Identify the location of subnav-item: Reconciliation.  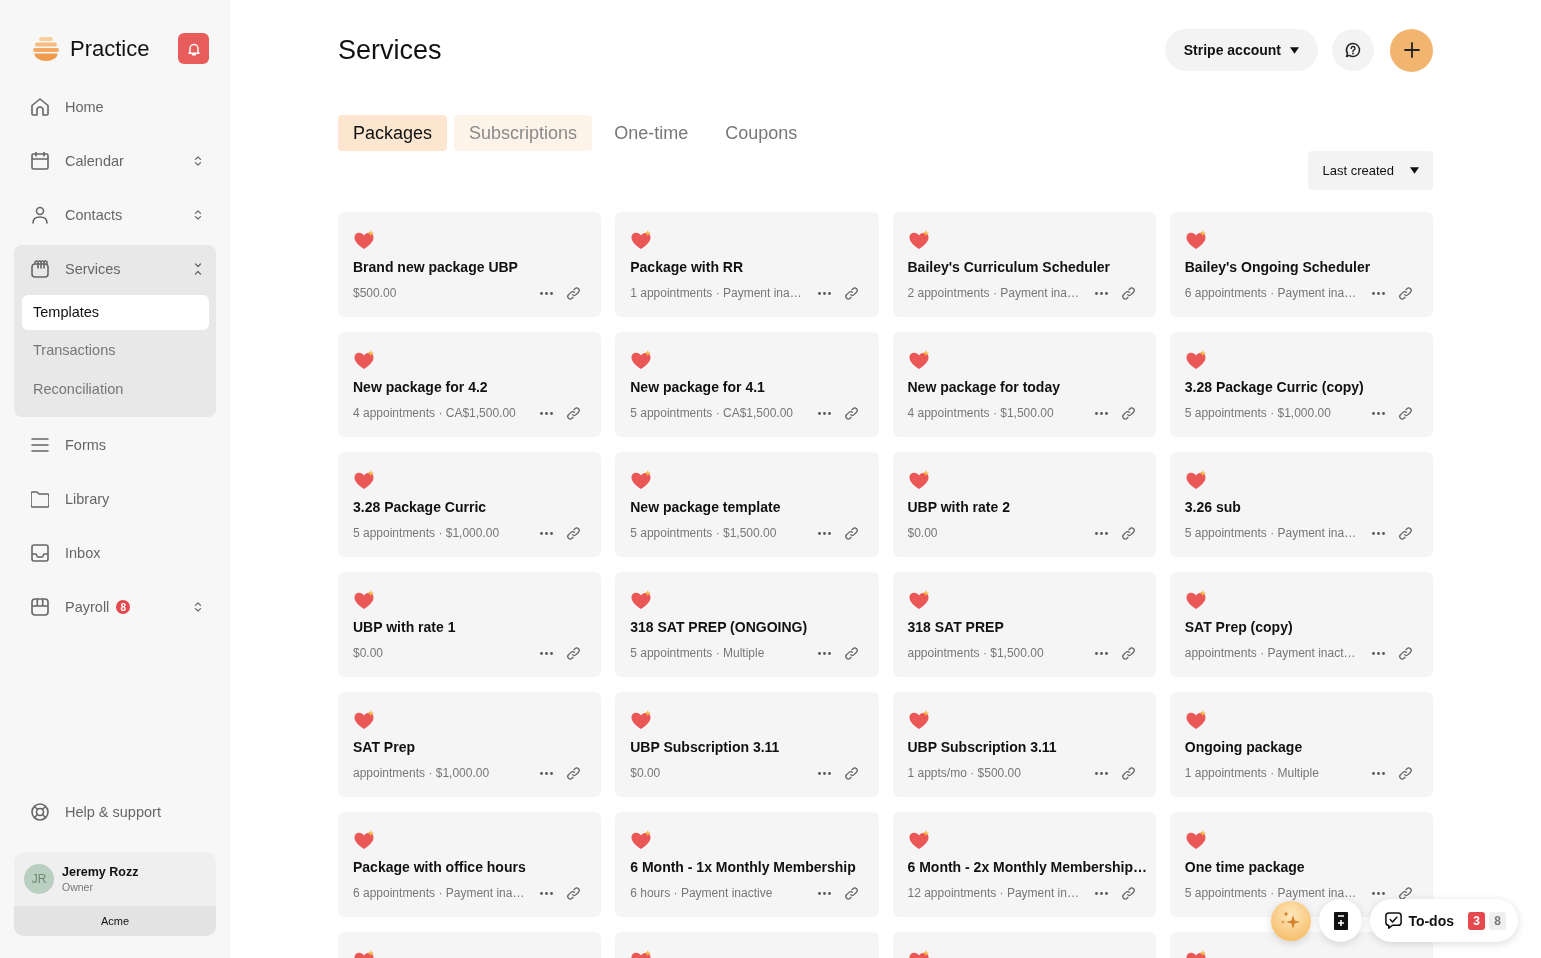
(115, 389).